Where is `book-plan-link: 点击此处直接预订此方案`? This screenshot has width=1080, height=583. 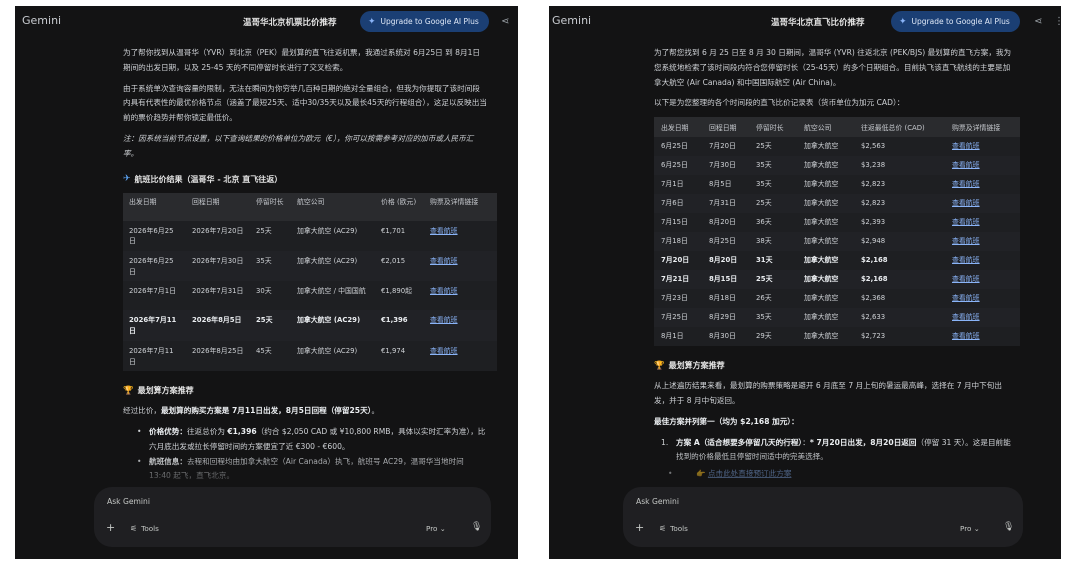
book-plan-link: 点击此处直接预订此方案 is located at coordinates (750, 473).